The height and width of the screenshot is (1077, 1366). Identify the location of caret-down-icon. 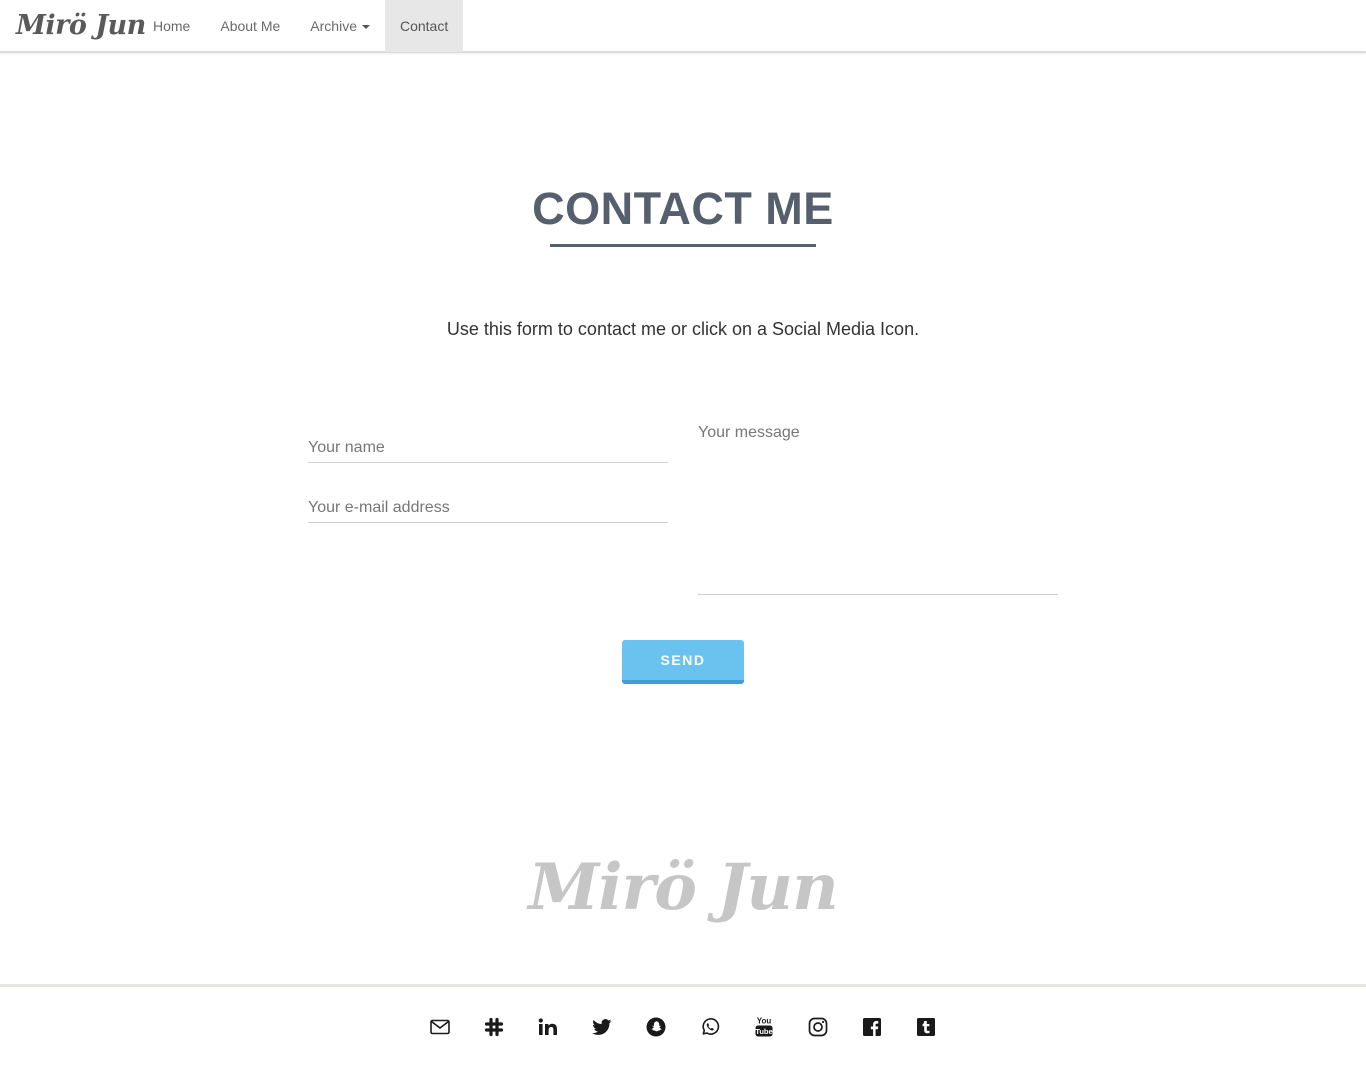
(365, 27).